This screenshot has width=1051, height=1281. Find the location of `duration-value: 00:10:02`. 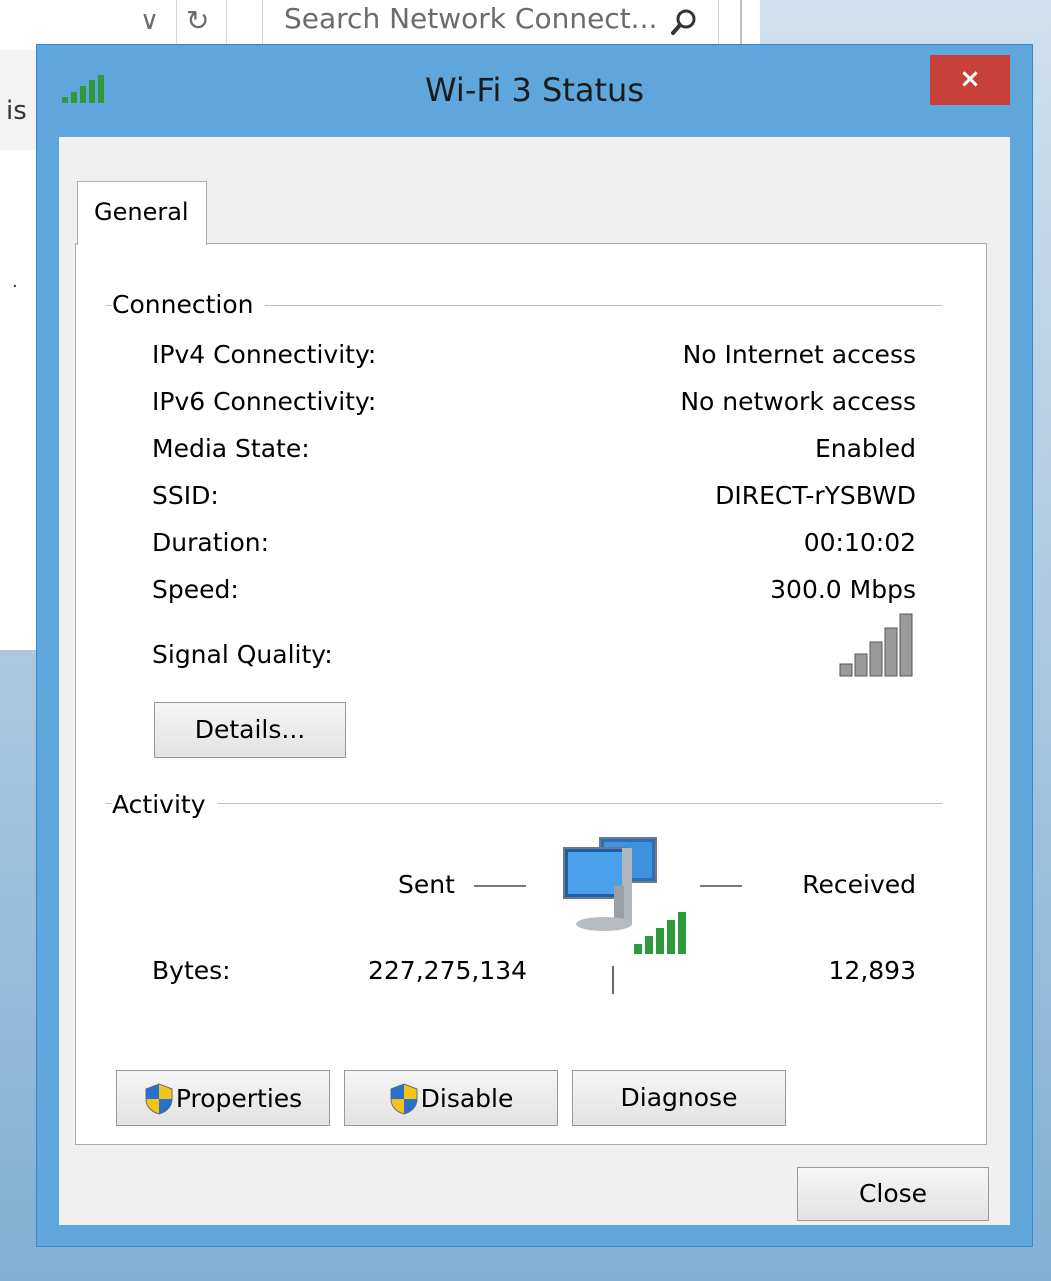

duration-value: 00:10:02 is located at coordinates (859, 542).